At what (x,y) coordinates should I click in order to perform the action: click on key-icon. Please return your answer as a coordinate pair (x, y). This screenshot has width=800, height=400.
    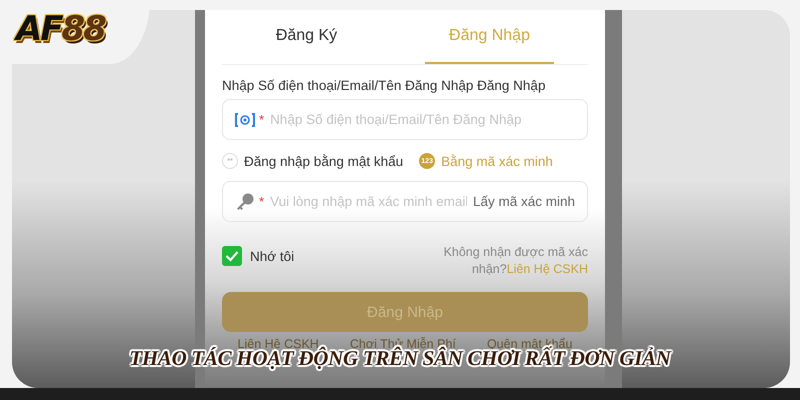
    Looking at the image, I should click on (245, 202).